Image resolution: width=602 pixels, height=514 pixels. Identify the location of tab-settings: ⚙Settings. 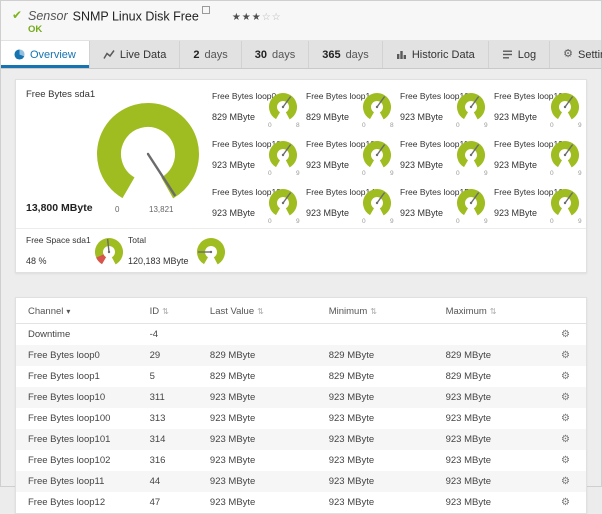
(576, 54).